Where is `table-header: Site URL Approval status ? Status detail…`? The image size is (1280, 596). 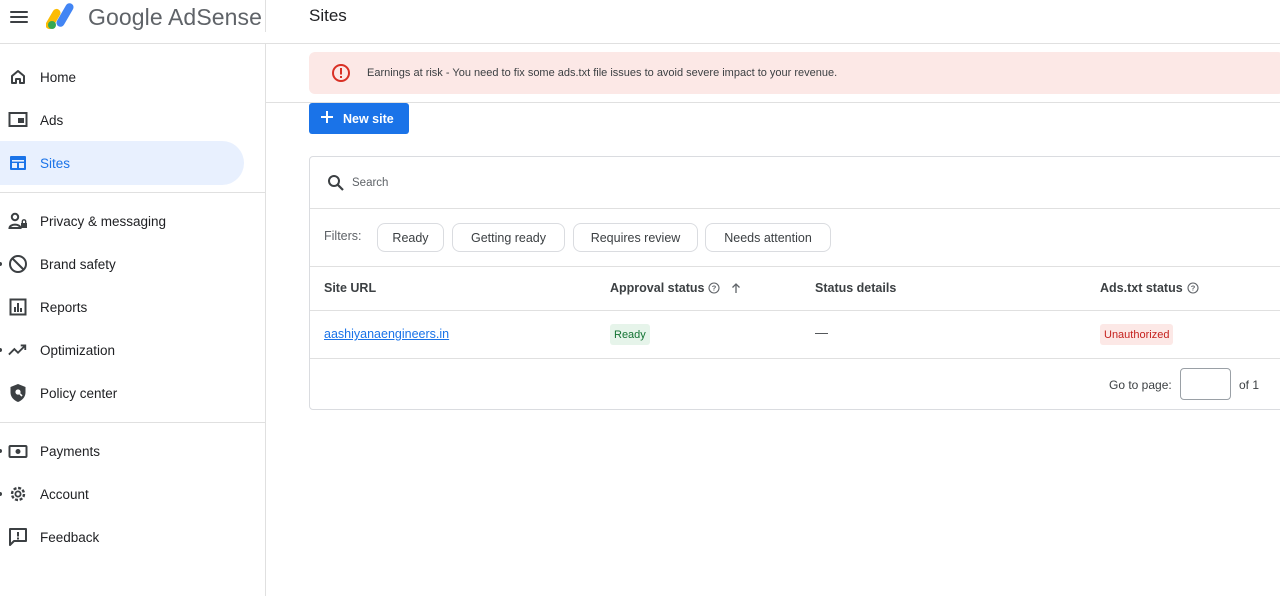
table-header: Site URL Approval status ? Status detail… is located at coordinates (795, 289).